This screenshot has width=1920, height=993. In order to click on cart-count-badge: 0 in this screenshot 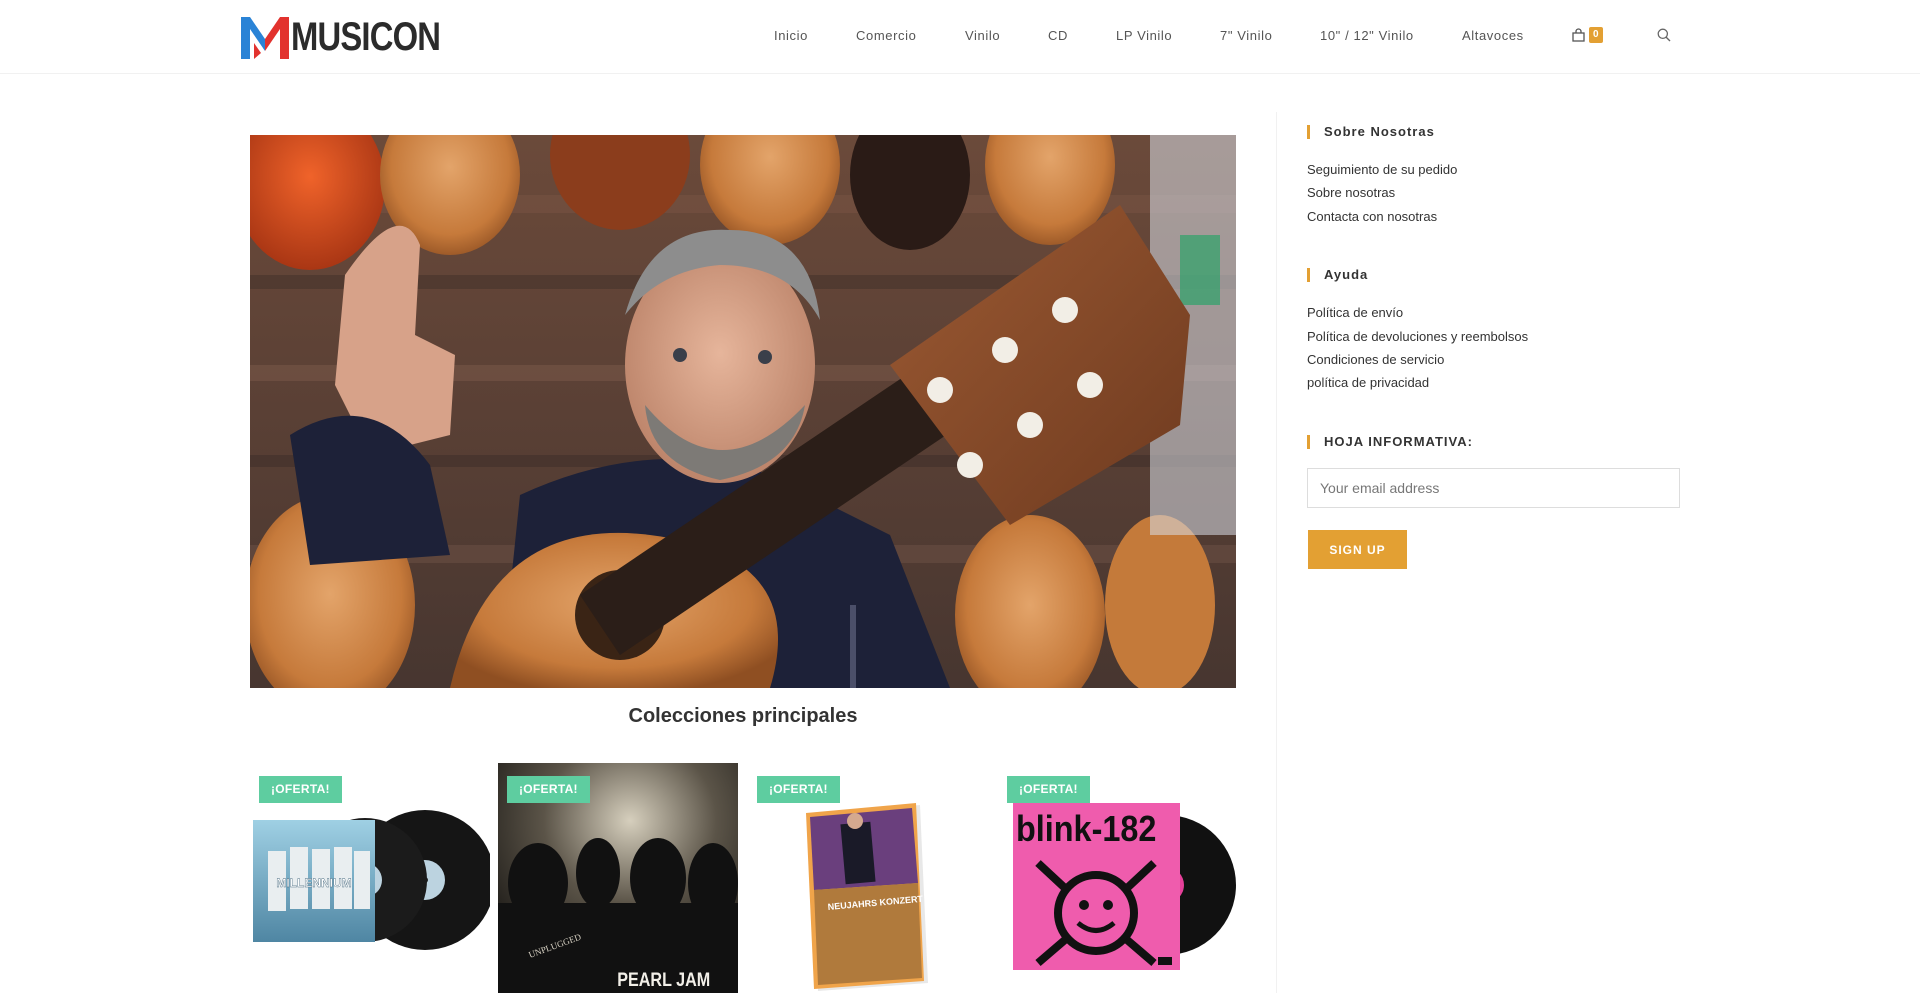, I will do `click(1596, 35)`.